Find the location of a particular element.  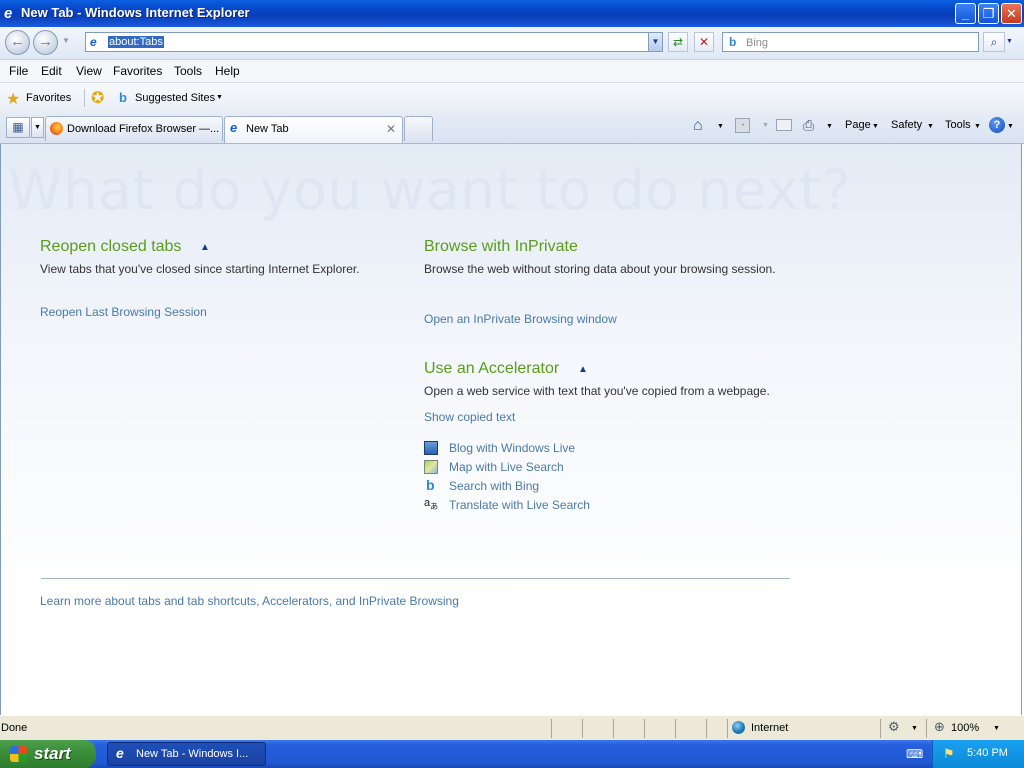

refresh-button: ⇄ is located at coordinates (678, 42).